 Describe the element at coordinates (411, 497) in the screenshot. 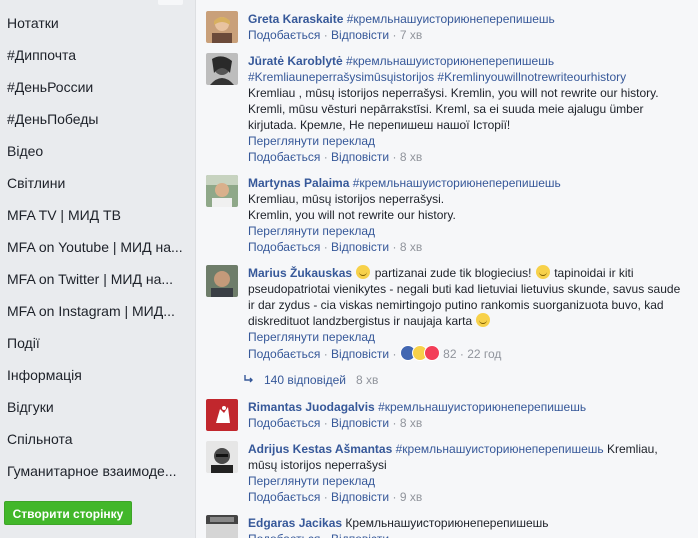

I see `comment-time: 9 хв` at that location.